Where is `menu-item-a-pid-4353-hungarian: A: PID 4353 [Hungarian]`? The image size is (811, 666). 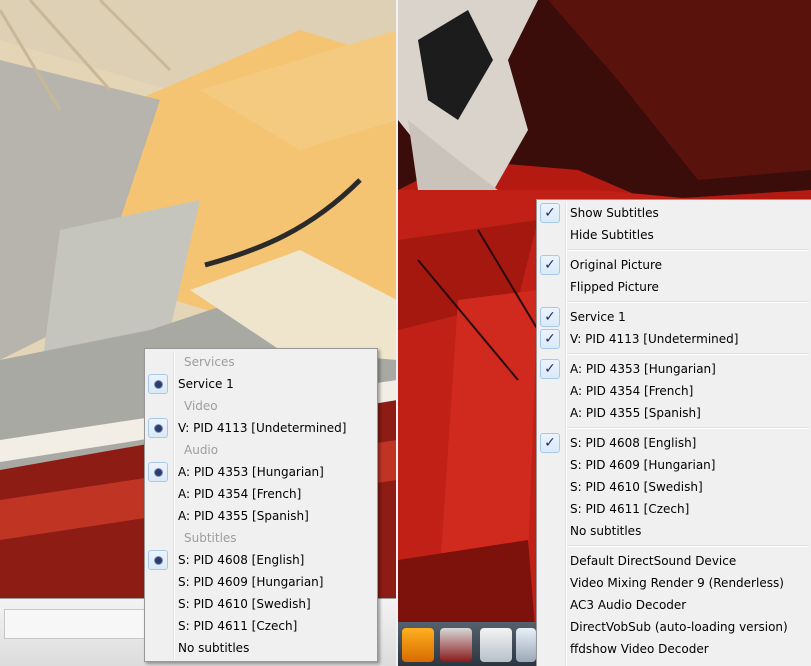
menu-item-a-pid-4353-hungarian: A: PID 4353 [Hungarian] is located at coordinates (261, 472).